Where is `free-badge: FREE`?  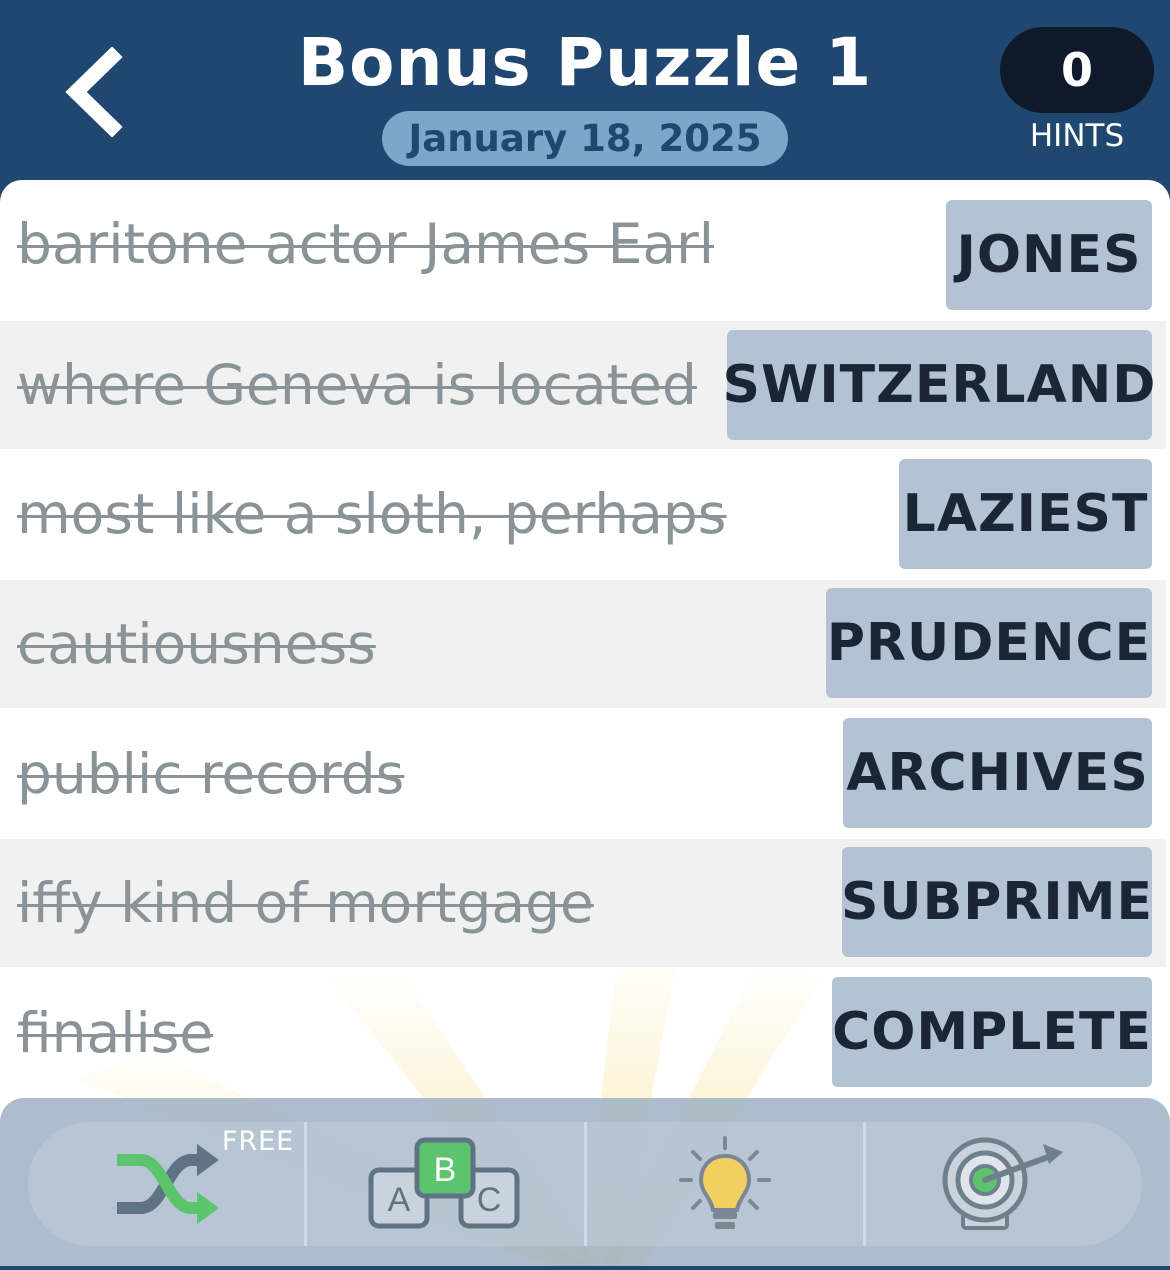
free-badge: FREE is located at coordinates (258, 1141).